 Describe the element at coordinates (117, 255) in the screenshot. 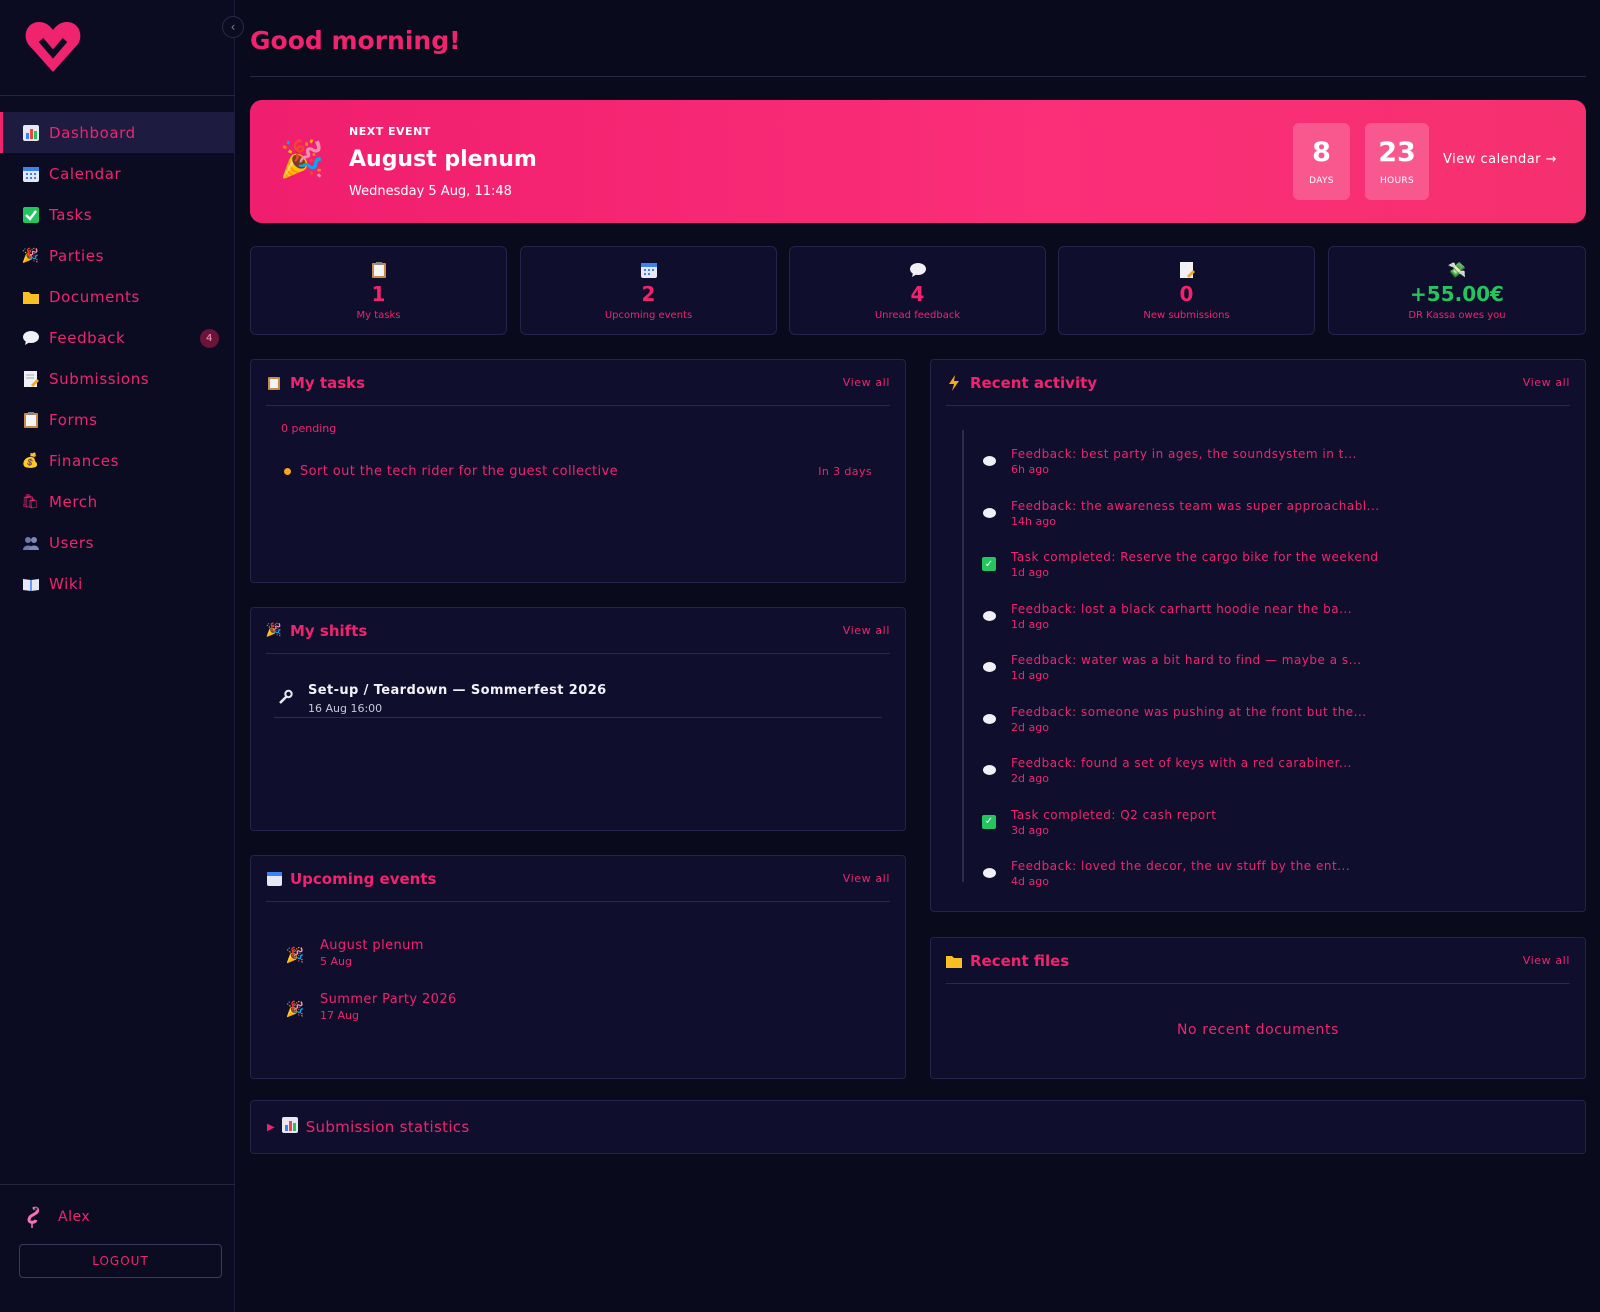

I see `sidebar-item-parties: 🎉 Parties` at that location.